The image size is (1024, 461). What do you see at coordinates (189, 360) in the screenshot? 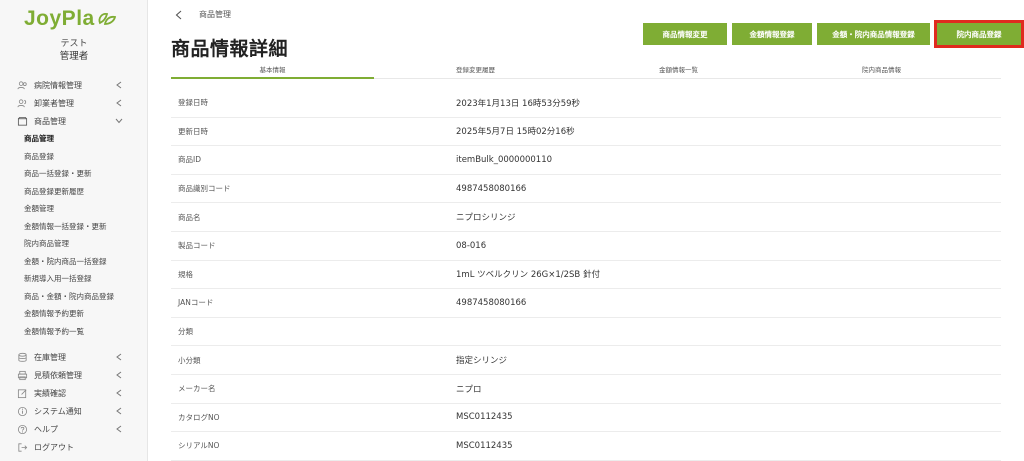
I see `detail-label: 小分類` at bounding box center [189, 360].